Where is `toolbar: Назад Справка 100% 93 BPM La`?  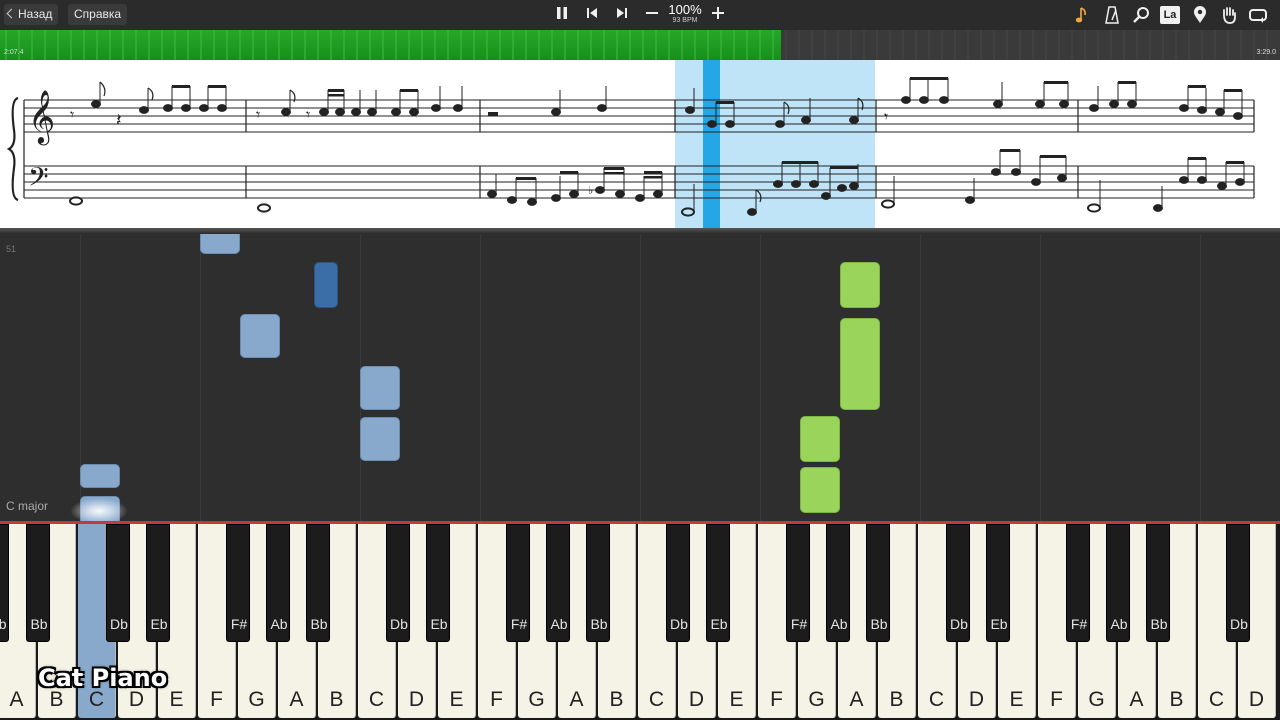 toolbar: Назад Справка 100% 93 BPM La is located at coordinates (640, 15).